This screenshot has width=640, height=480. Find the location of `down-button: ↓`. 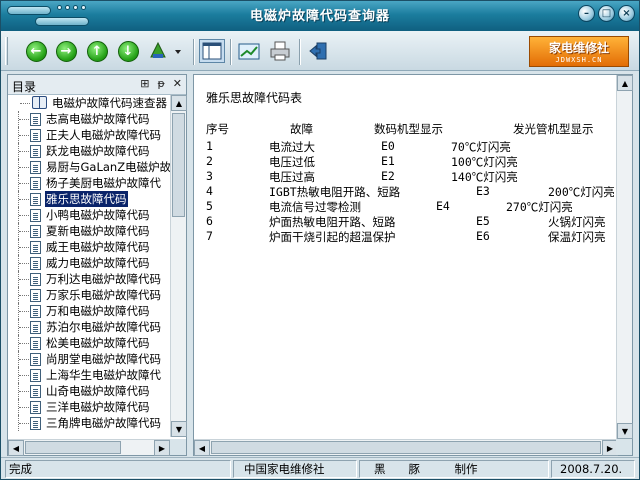

down-button: ↓ is located at coordinates (128, 51).